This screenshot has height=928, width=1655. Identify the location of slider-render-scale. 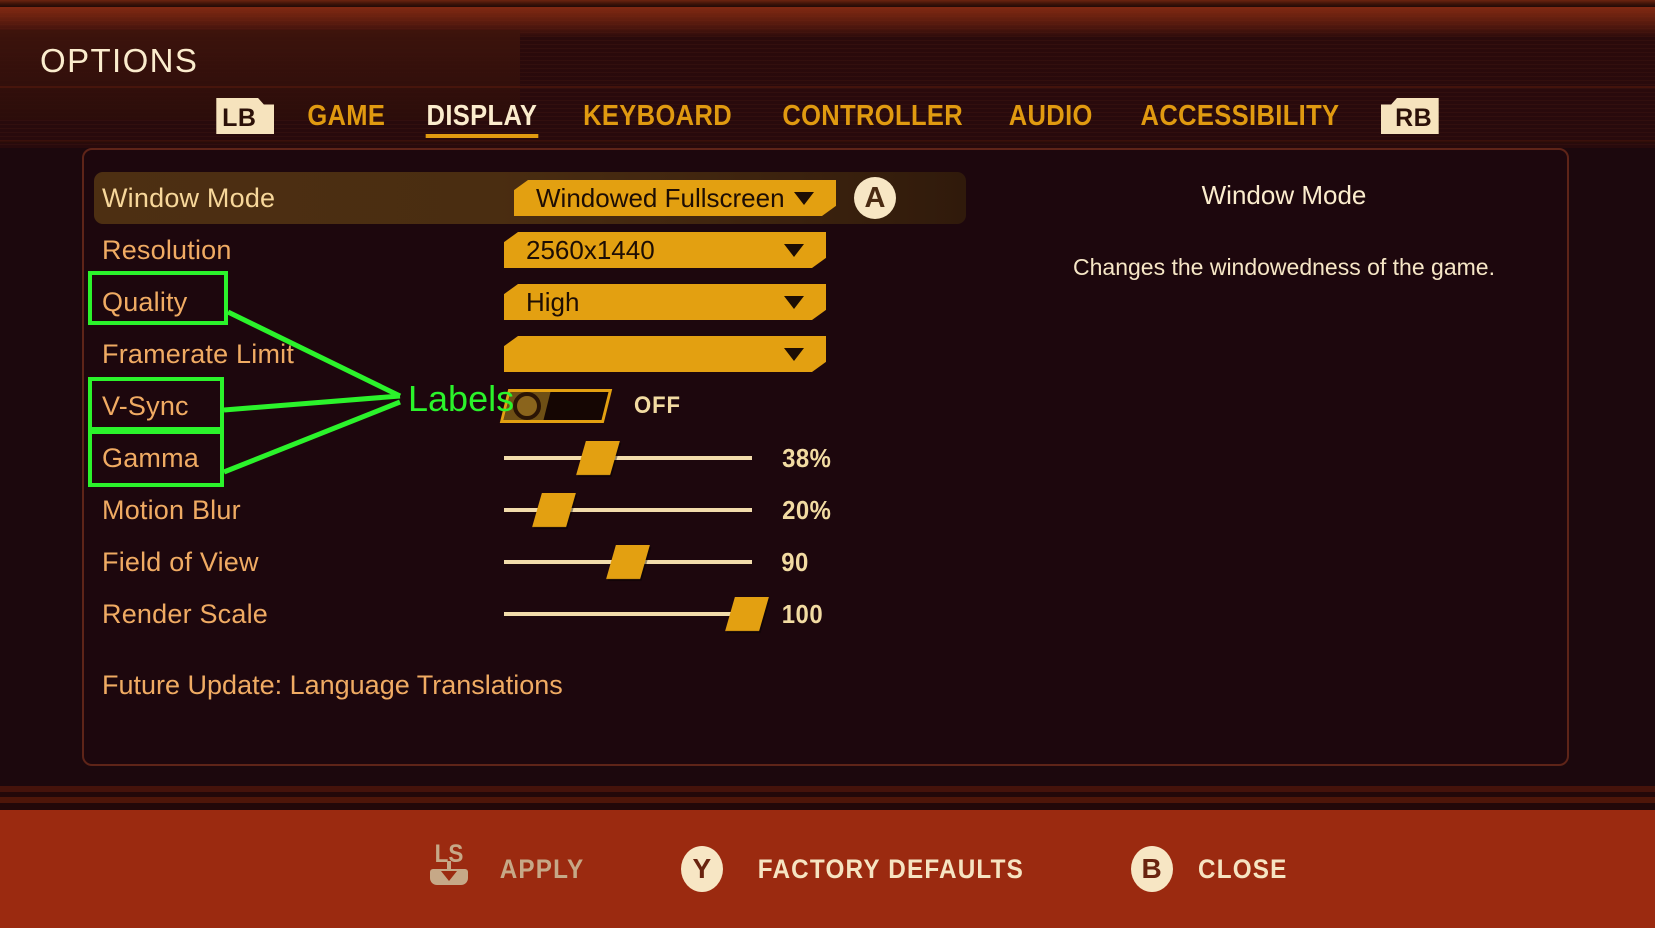
(636, 614).